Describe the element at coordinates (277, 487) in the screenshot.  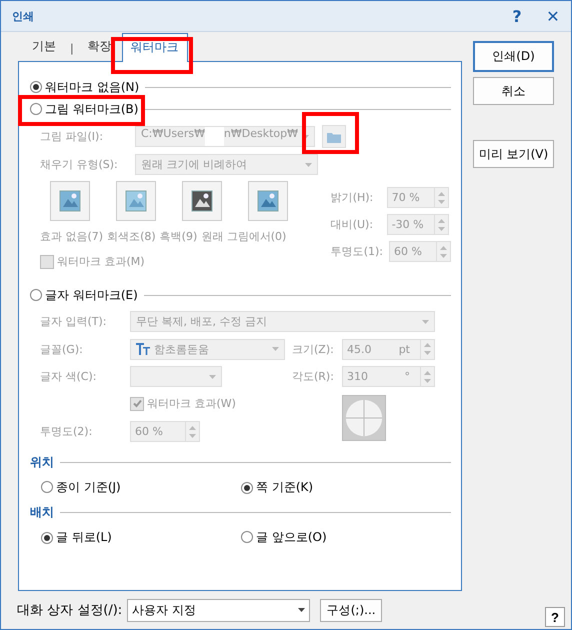
I see `radio-option: 쪽 기준(K)` at that location.